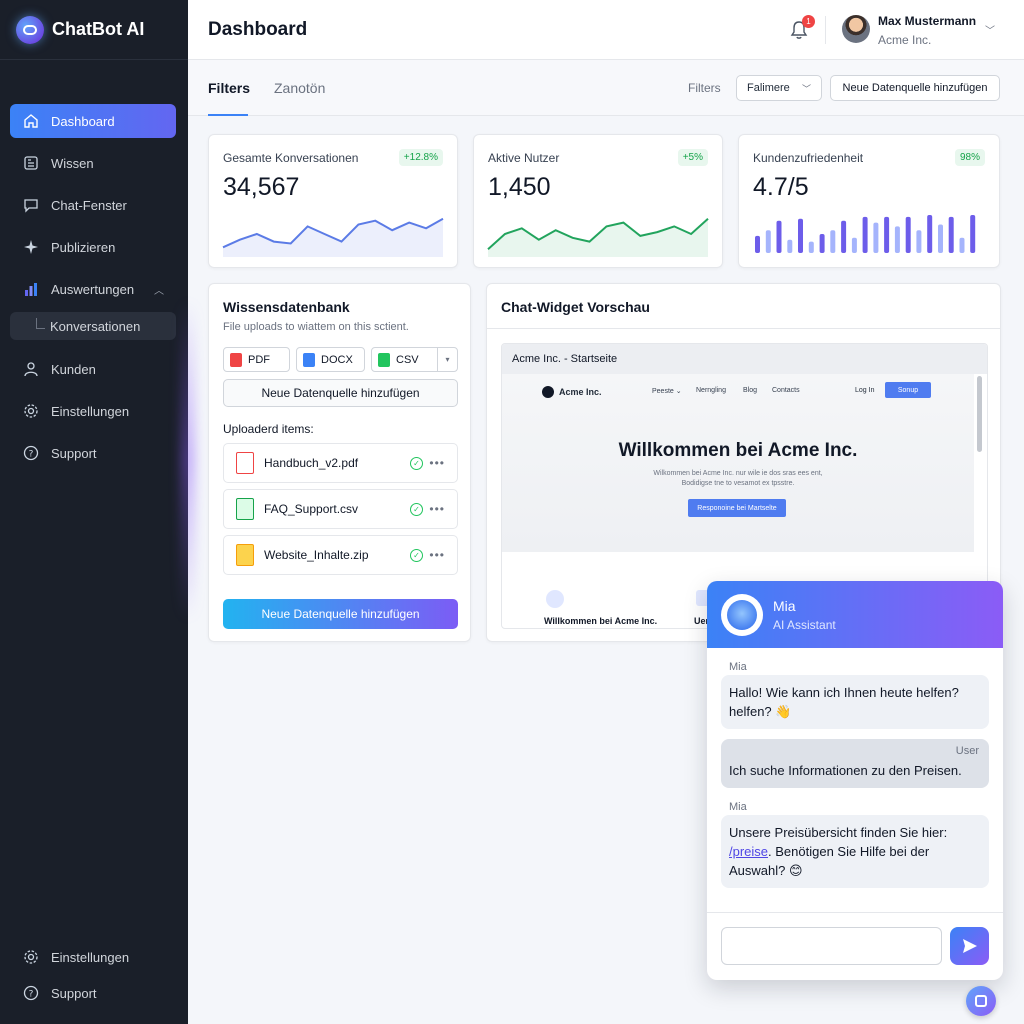 This screenshot has height=1024, width=1024. Describe the element at coordinates (93, 163) in the screenshot. I see `sidebar-item-wissen: Wissen` at that location.